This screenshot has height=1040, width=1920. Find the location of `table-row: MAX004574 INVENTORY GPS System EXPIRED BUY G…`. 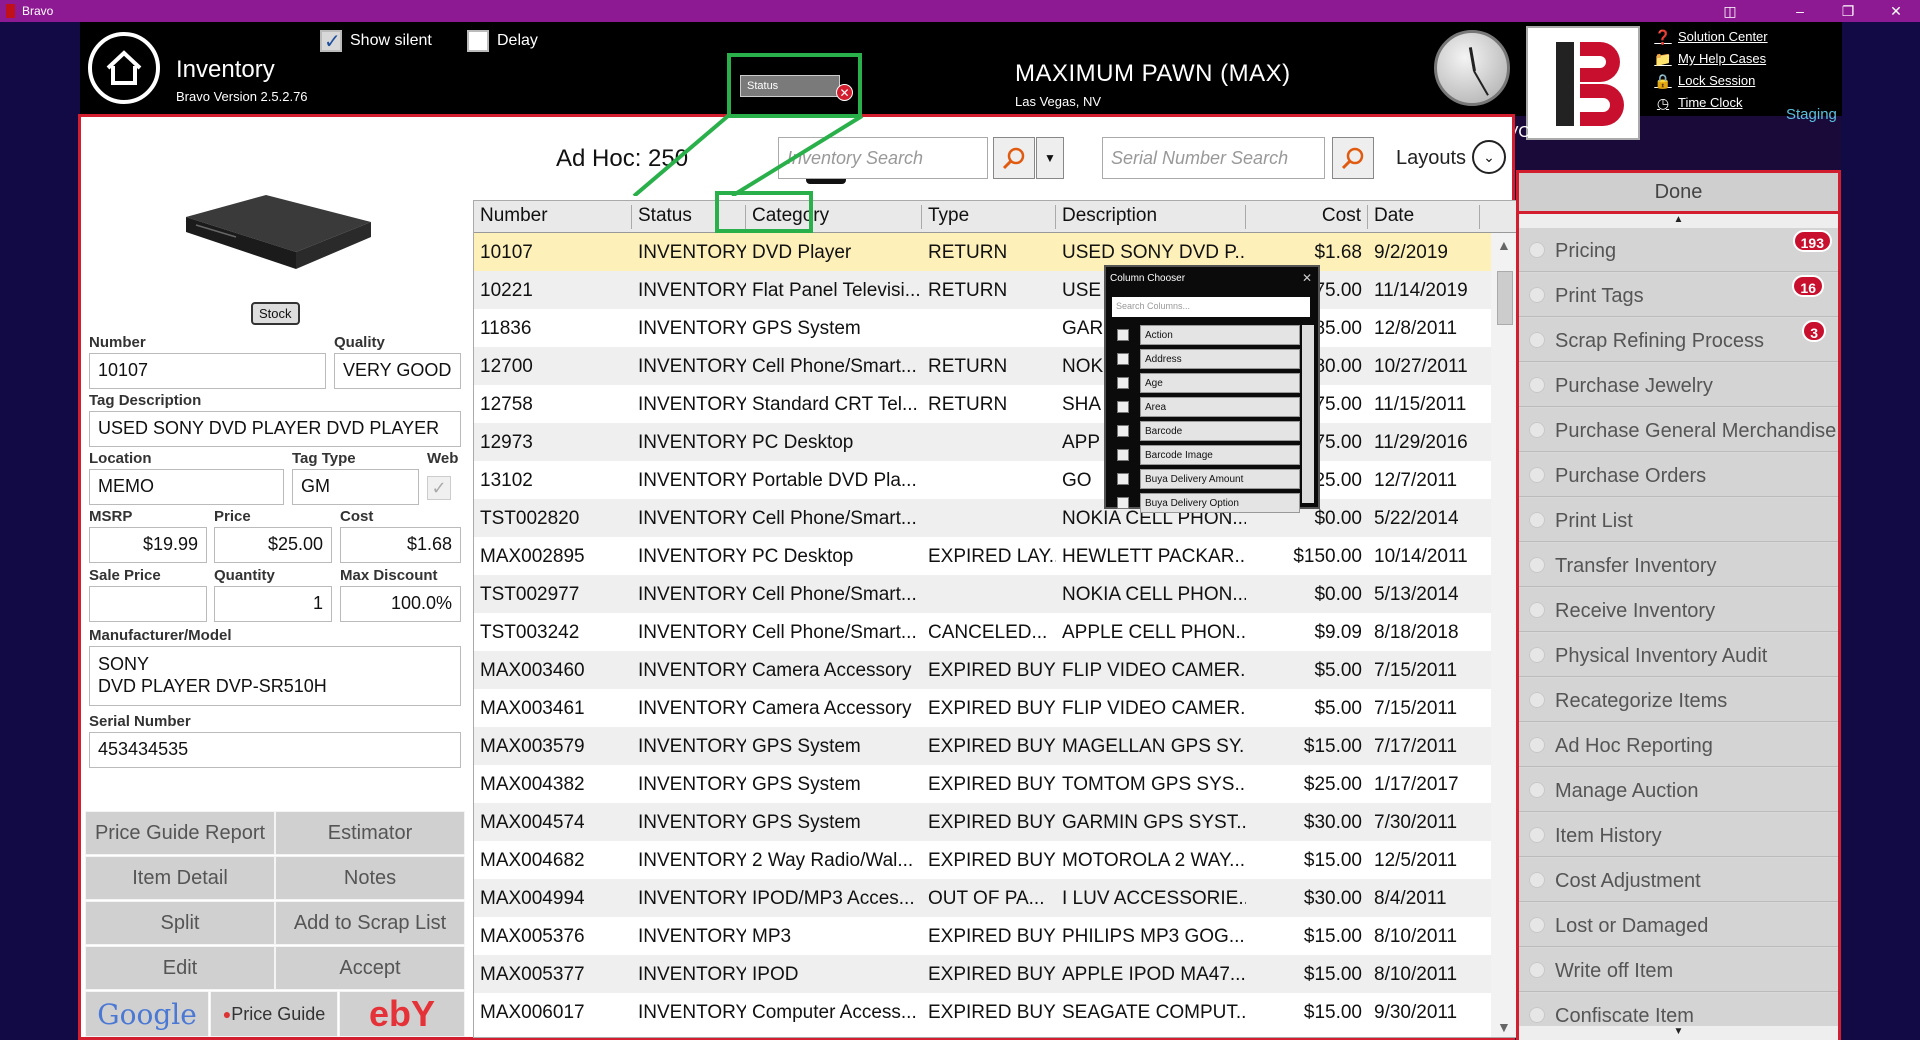

table-row: MAX004574 INVENTORY GPS System EXPIRED BUY G… is located at coordinates (982, 822).